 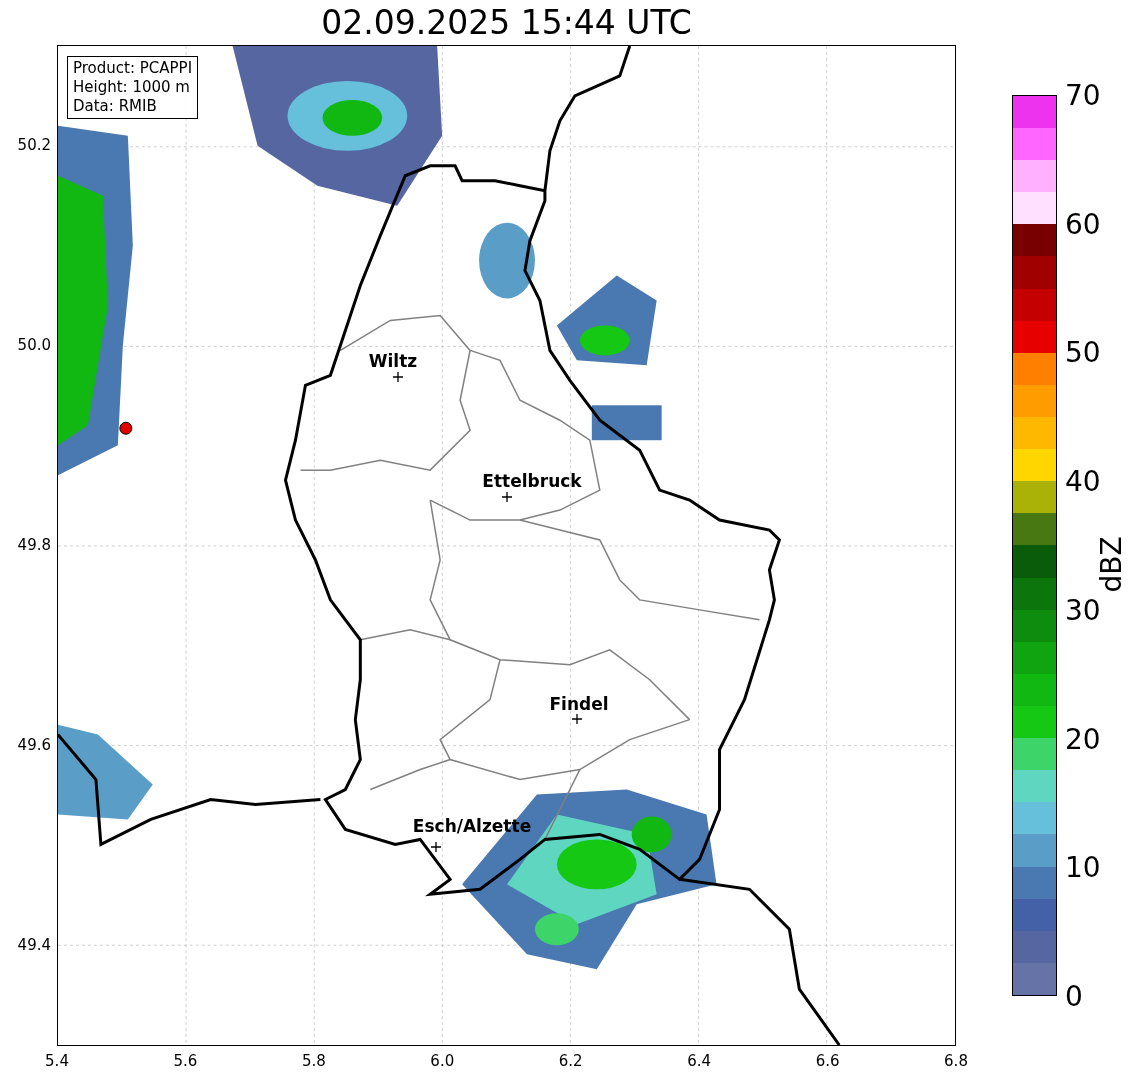 What do you see at coordinates (185, 1061) in the screenshot?
I see `x-tick-label: 5.6` at bounding box center [185, 1061].